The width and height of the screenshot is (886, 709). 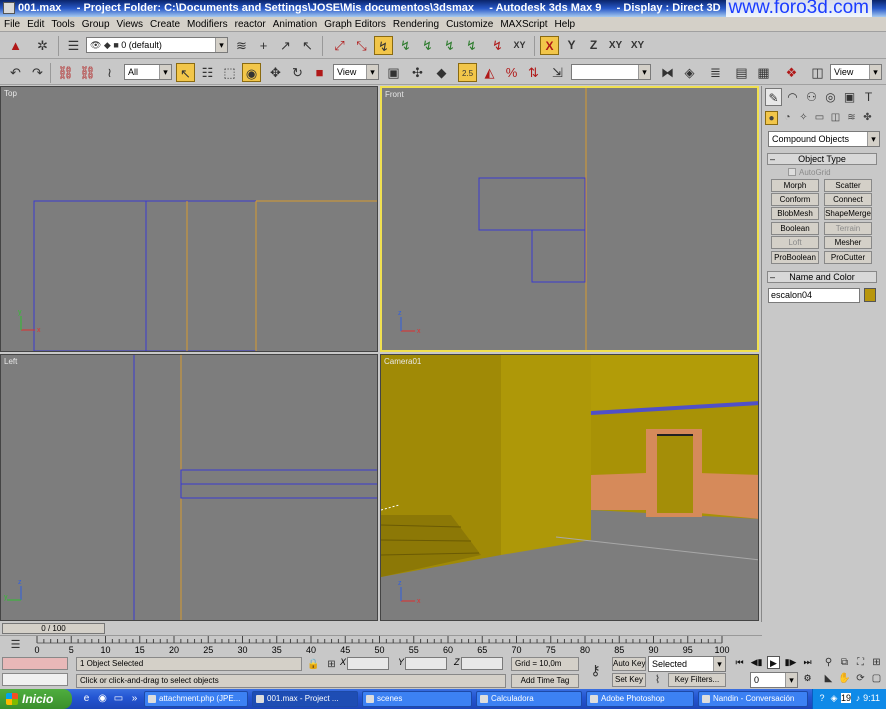 I want to click on menu-file: File, so click(x=12, y=24).